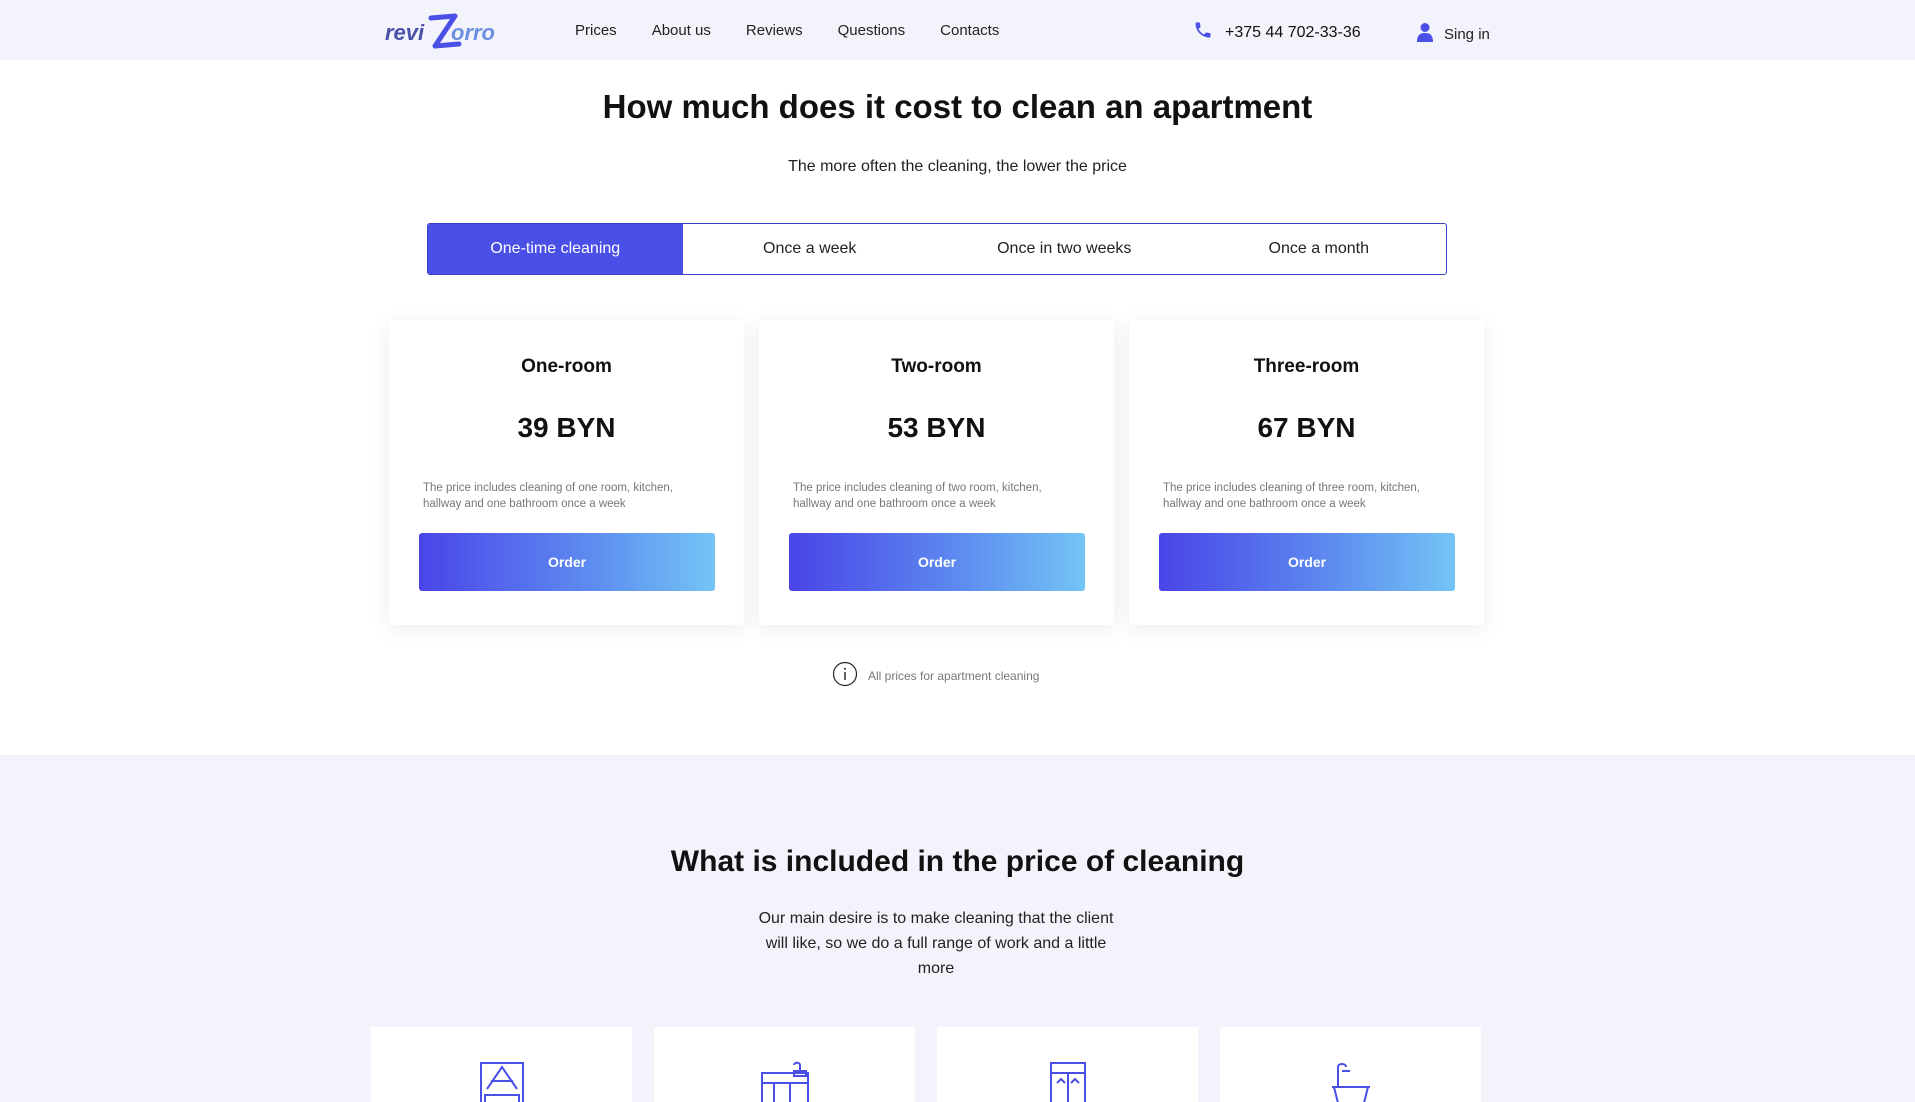  What do you see at coordinates (1306, 427) in the screenshot?
I see `card-price: 67 BYN` at bounding box center [1306, 427].